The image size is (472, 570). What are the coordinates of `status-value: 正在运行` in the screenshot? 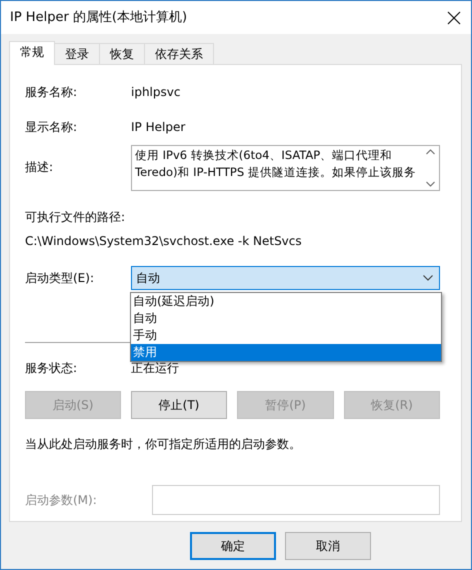 It's located at (155, 368).